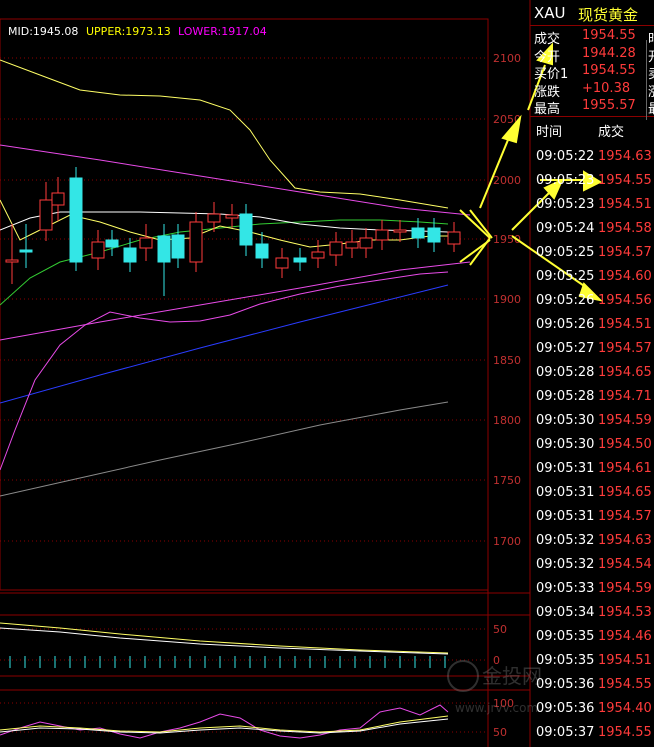 This screenshot has height=747, width=654. Describe the element at coordinates (565, 420) in the screenshot. I see `tick-time: 09:05:30` at that location.